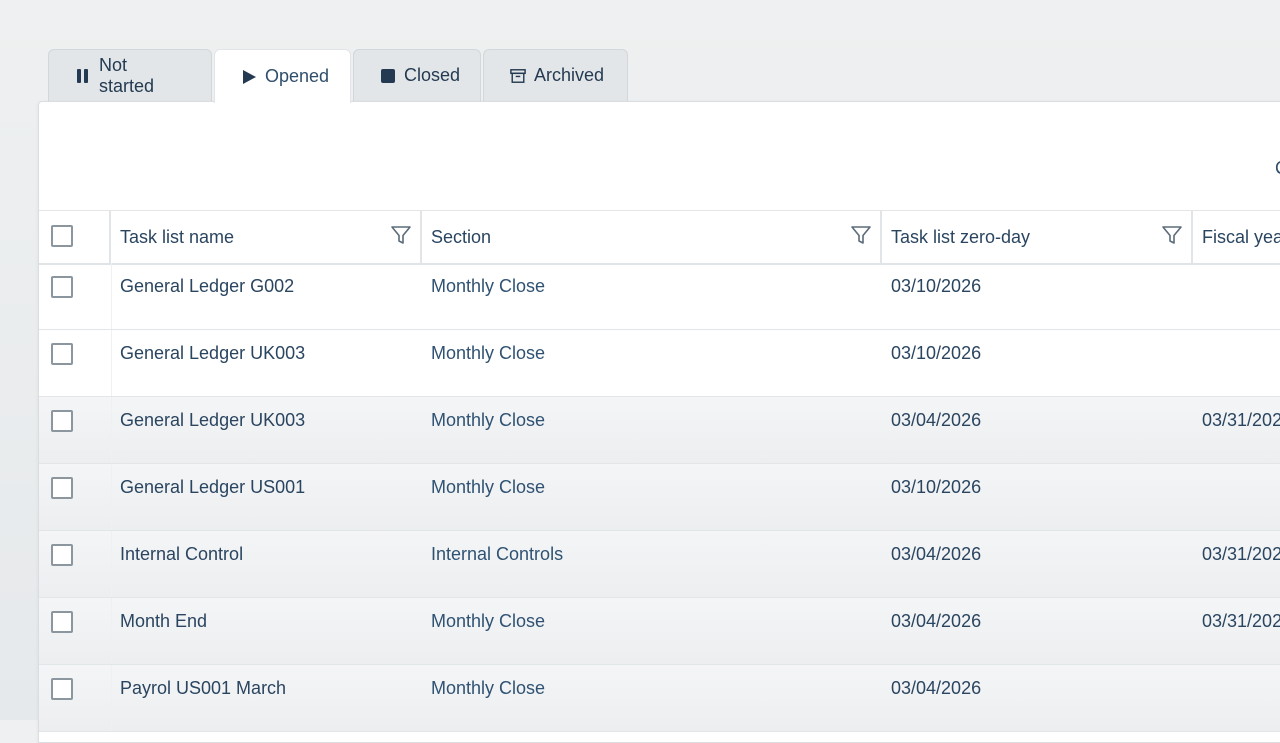  I want to click on select-all-checkbox, so click(62, 236).